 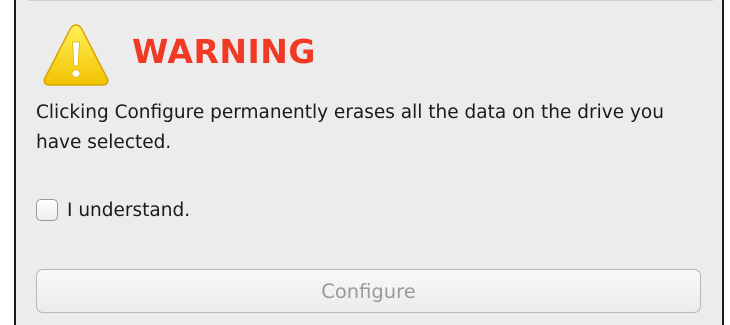 I want to click on warning-header: WARNING, so click(x=179, y=55).